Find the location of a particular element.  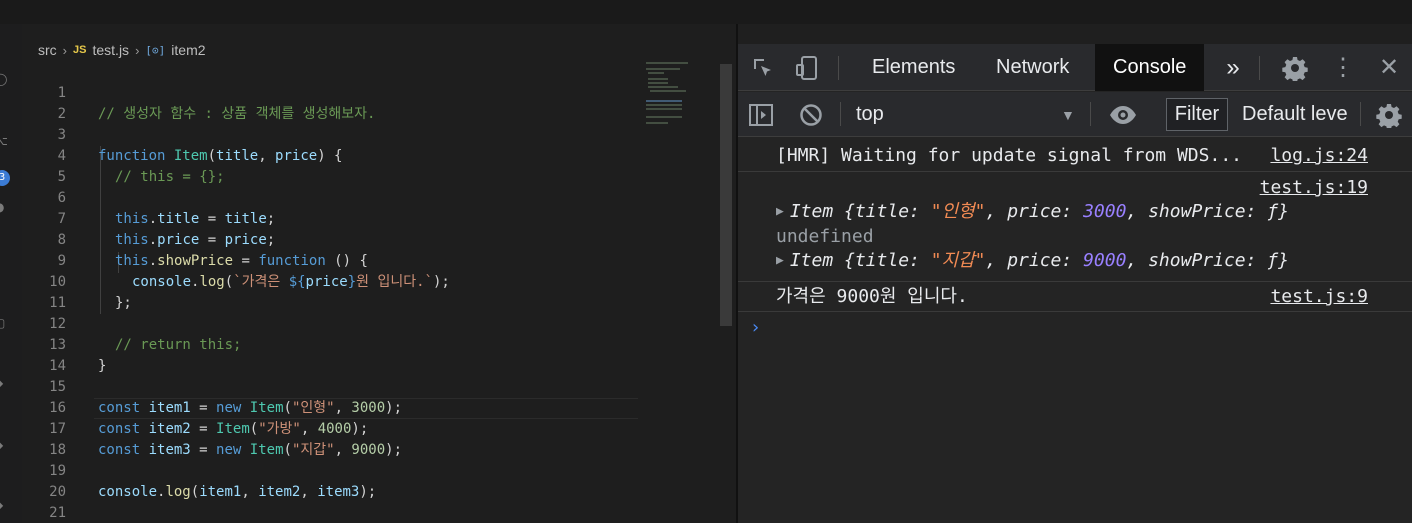

search-icon: ◯ is located at coordinates (4, 79).